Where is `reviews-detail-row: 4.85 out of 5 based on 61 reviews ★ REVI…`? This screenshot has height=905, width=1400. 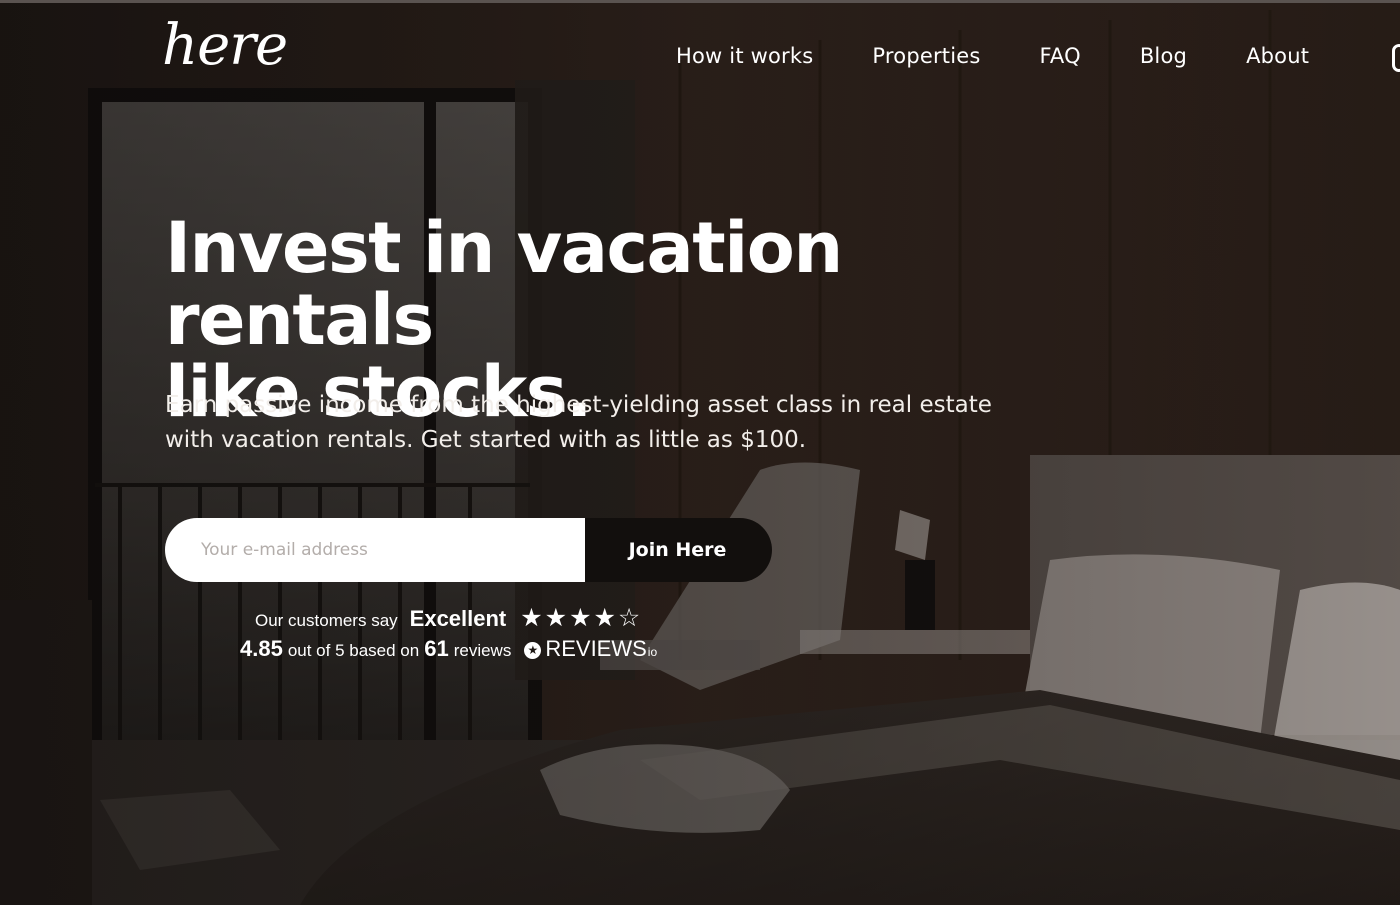 reviews-detail-row: 4.85 out of 5 based on 61 reviews ★ REVI… is located at coordinates (470, 652).